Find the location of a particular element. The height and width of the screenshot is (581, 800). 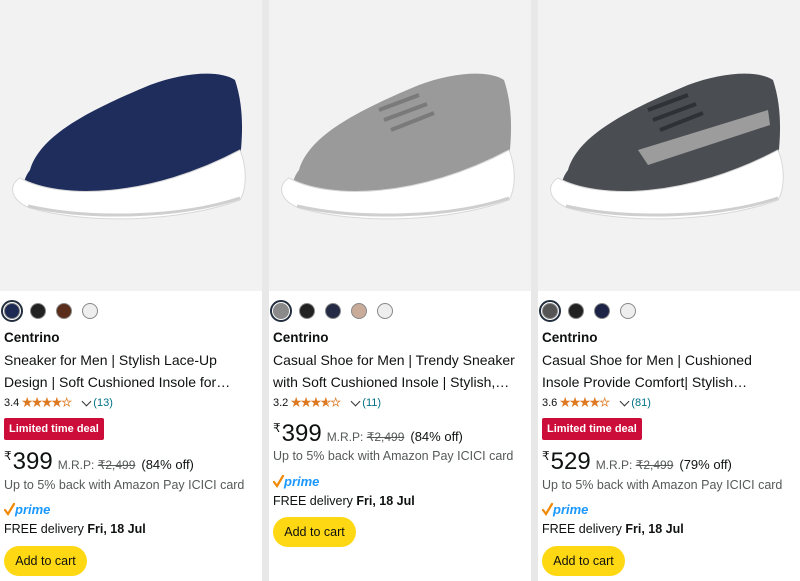

price: 529 is located at coordinates (571, 462).